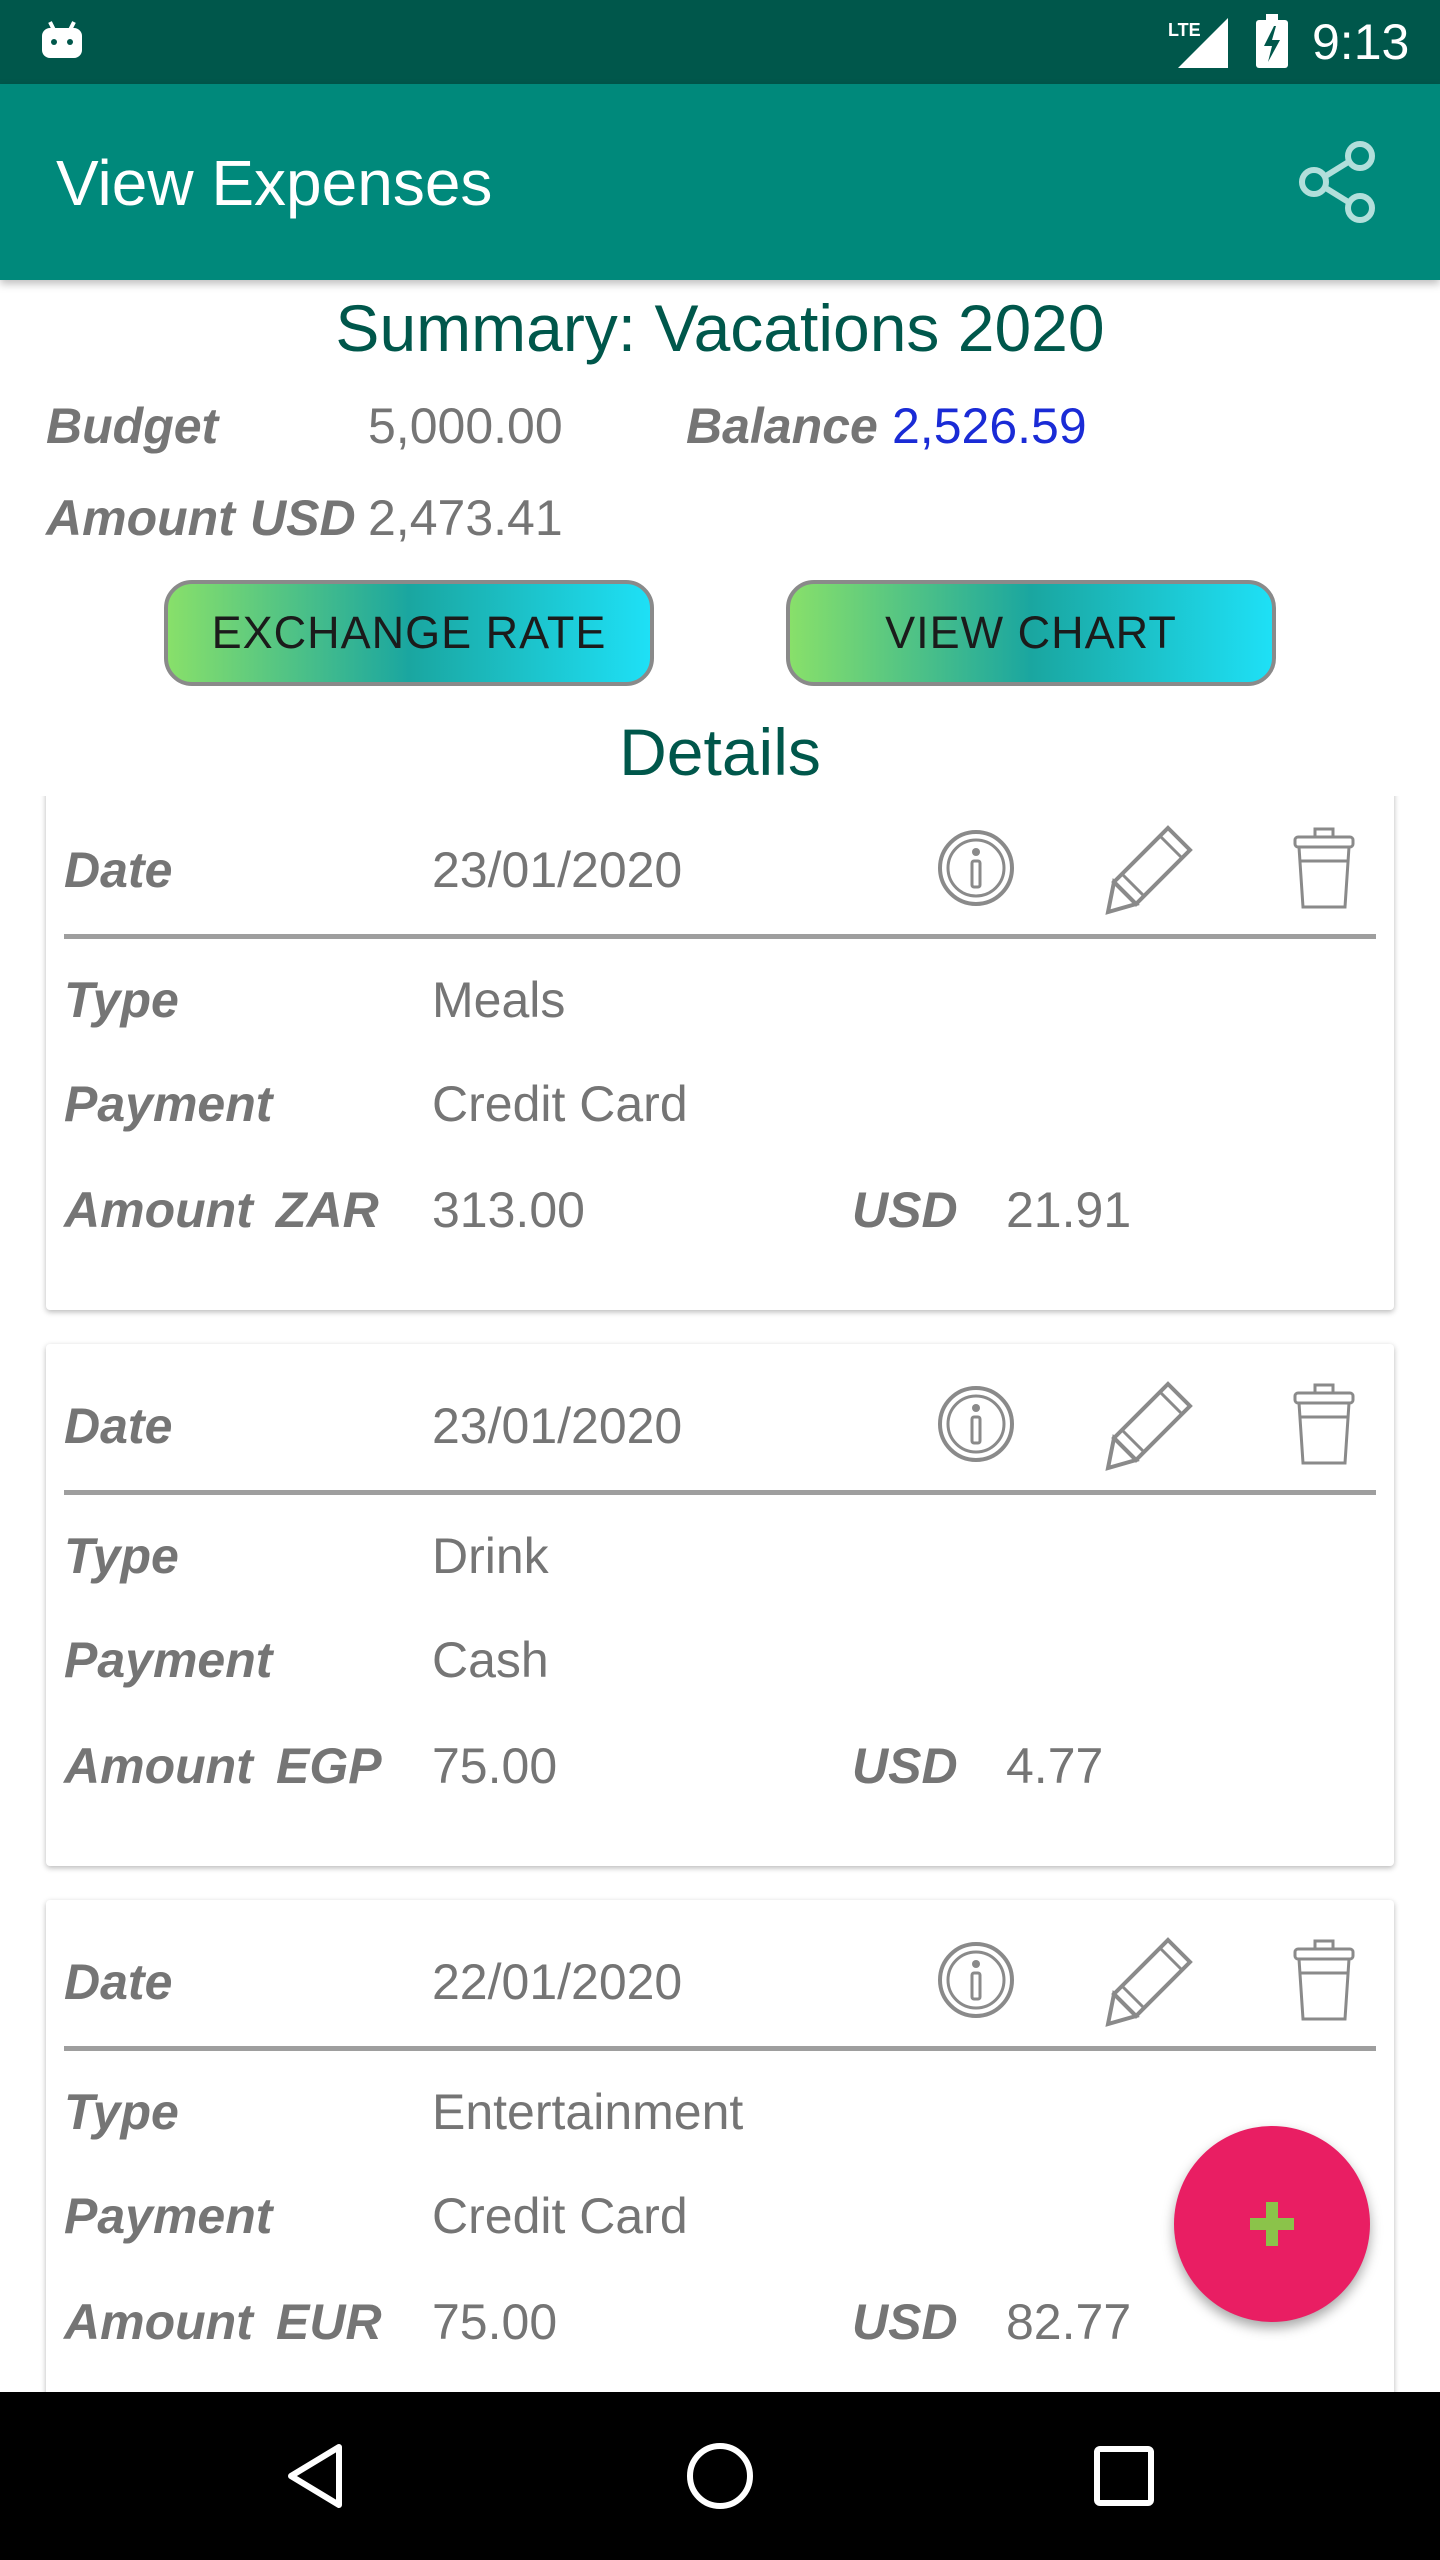 This screenshot has width=1440, height=2560. I want to click on currency-label: EGP, so click(329, 1766).